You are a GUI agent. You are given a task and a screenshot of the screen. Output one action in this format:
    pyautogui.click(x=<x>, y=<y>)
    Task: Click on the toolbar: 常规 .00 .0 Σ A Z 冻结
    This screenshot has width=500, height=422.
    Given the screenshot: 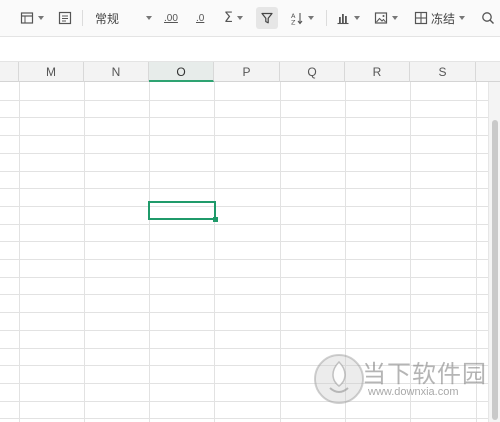 What is the action you would take?
    pyautogui.click(x=250, y=18)
    